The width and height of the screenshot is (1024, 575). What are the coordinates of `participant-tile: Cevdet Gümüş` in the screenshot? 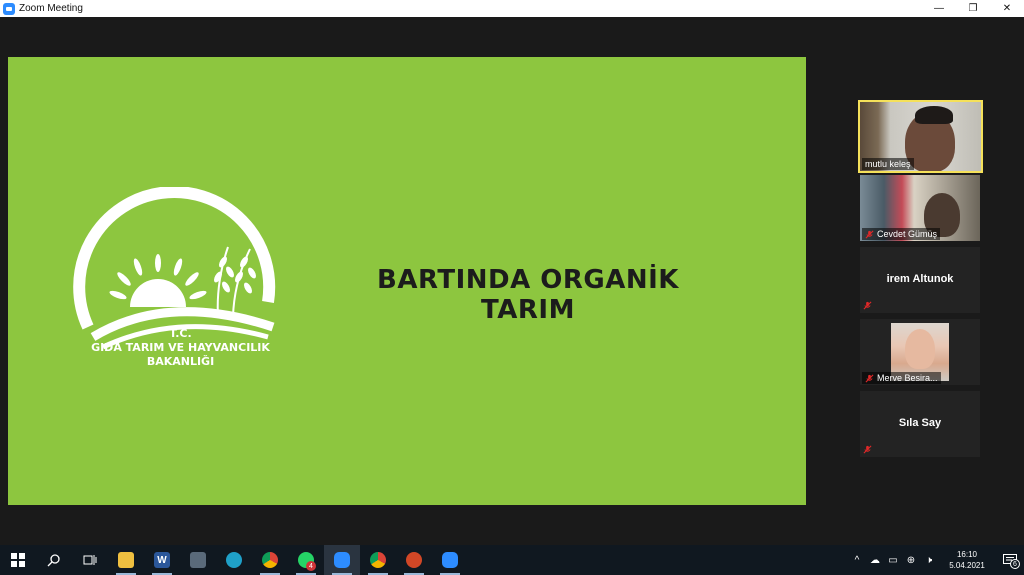 It's located at (920, 208).